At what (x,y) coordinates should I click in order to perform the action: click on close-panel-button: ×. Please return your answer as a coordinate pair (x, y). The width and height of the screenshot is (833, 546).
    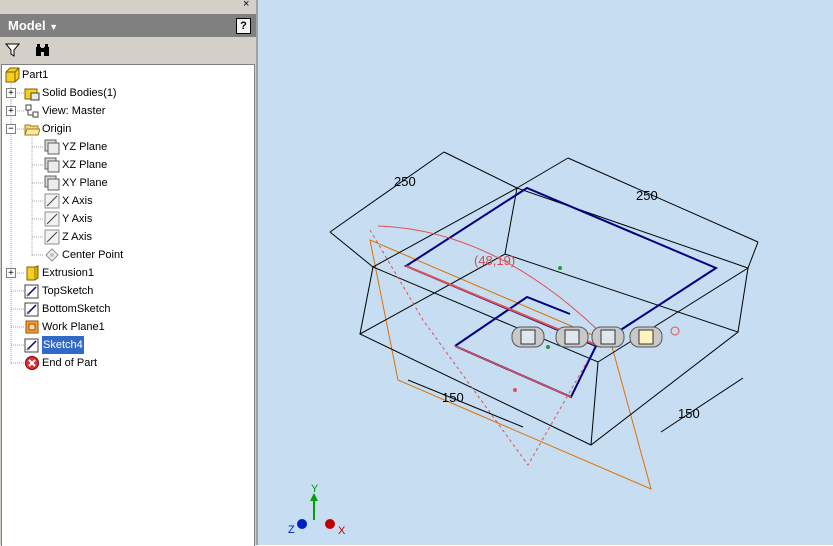
    Looking at the image, I should click on (246, 5).